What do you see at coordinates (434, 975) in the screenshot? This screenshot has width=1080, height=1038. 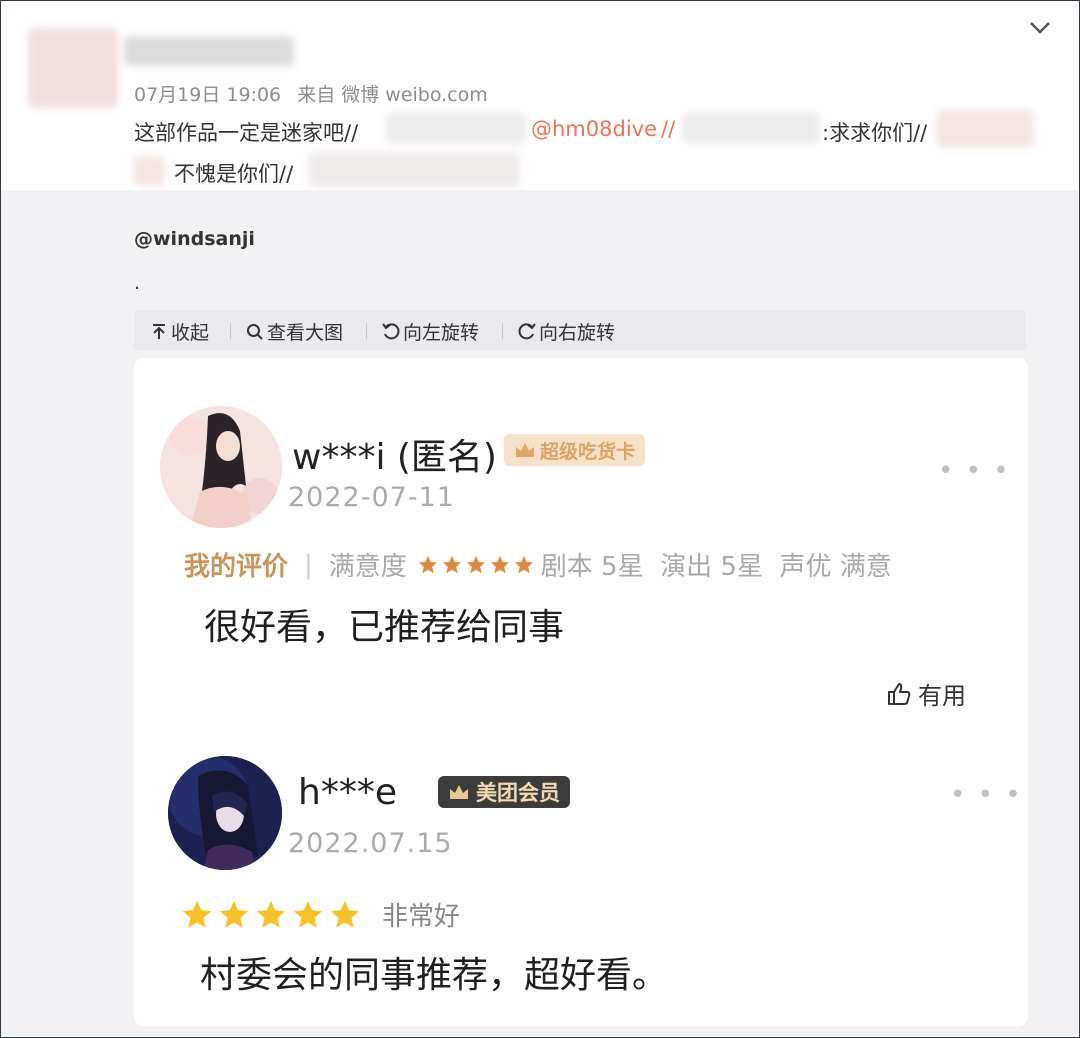 I see `review-text: 村委会的同事推荐，超好看。` at bounding box center [434, 975].